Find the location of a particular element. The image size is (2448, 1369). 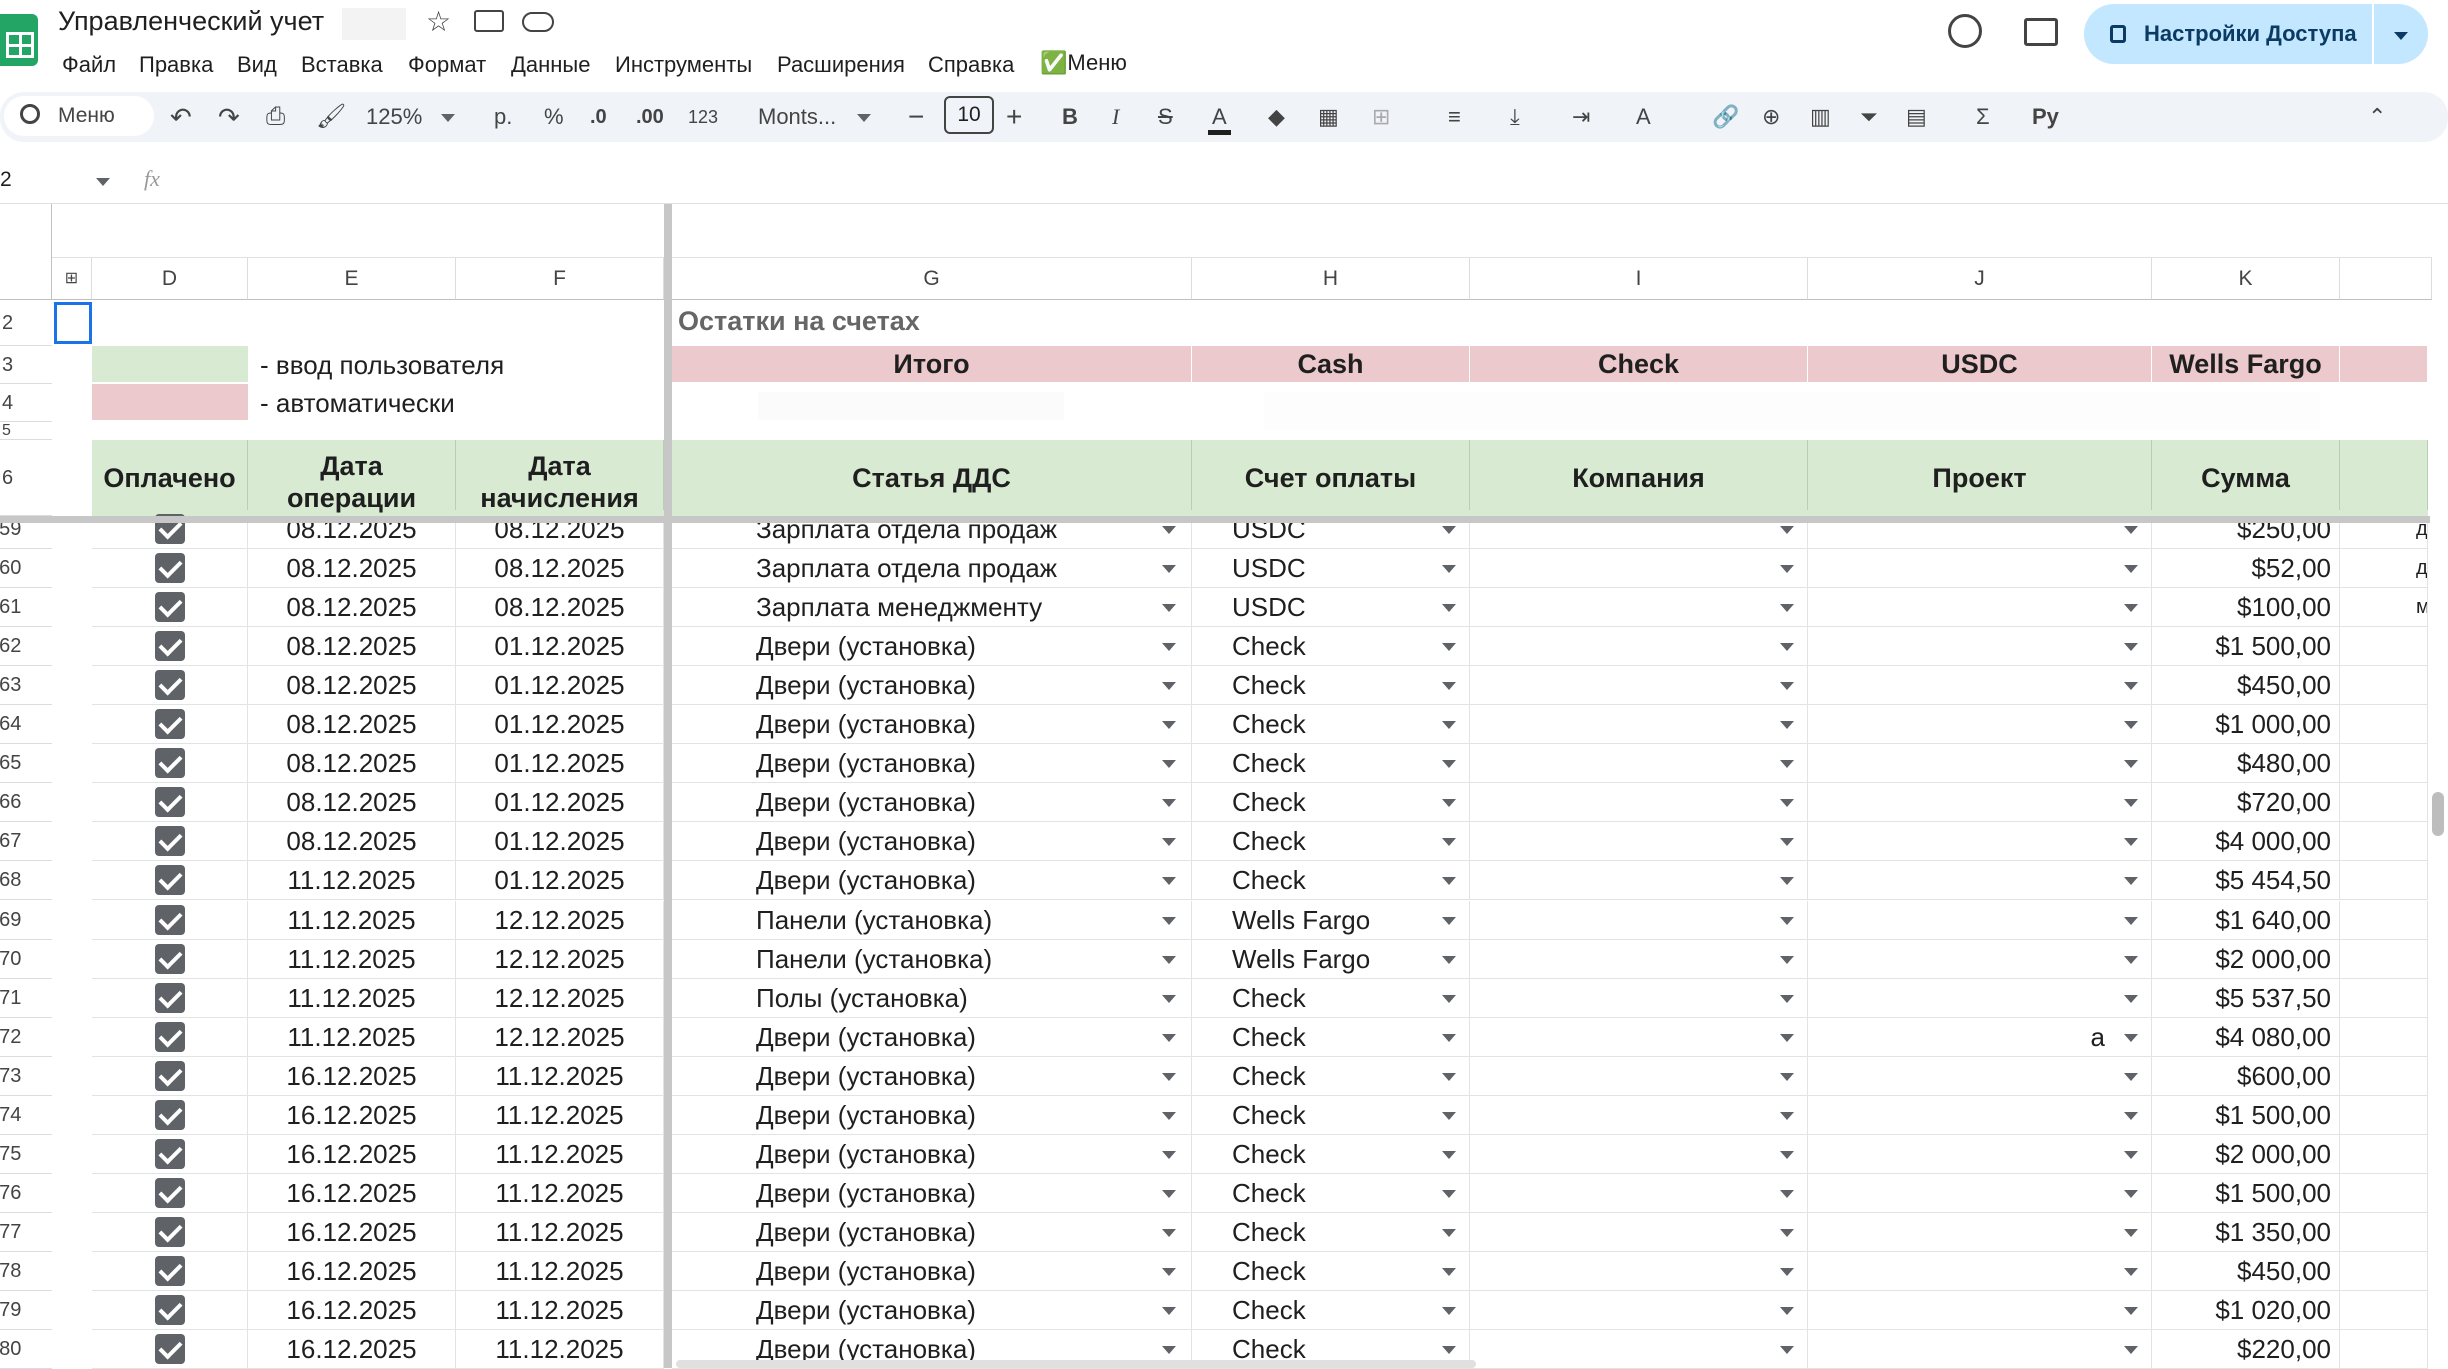

redo-icon: ↷ is located at coordinates (229, 117).